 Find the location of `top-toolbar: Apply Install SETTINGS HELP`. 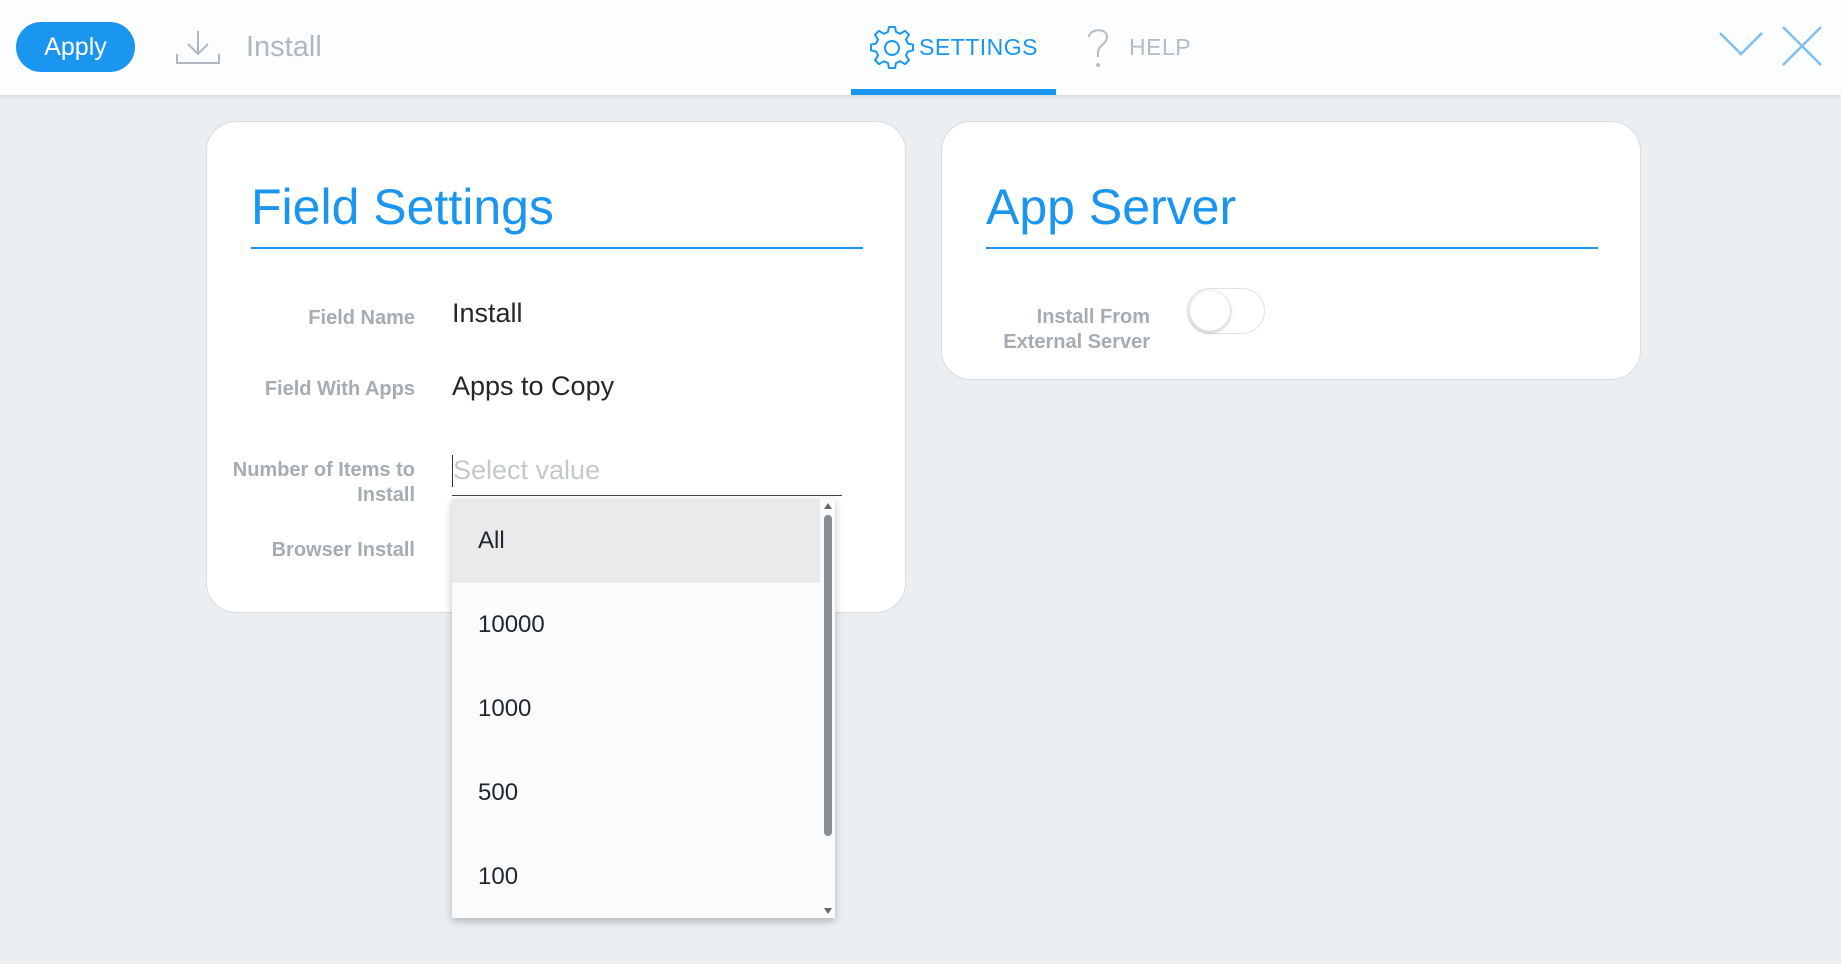

top-toolbar: Apply Install SETTINGS HELP is located at coordinates (920, 47).